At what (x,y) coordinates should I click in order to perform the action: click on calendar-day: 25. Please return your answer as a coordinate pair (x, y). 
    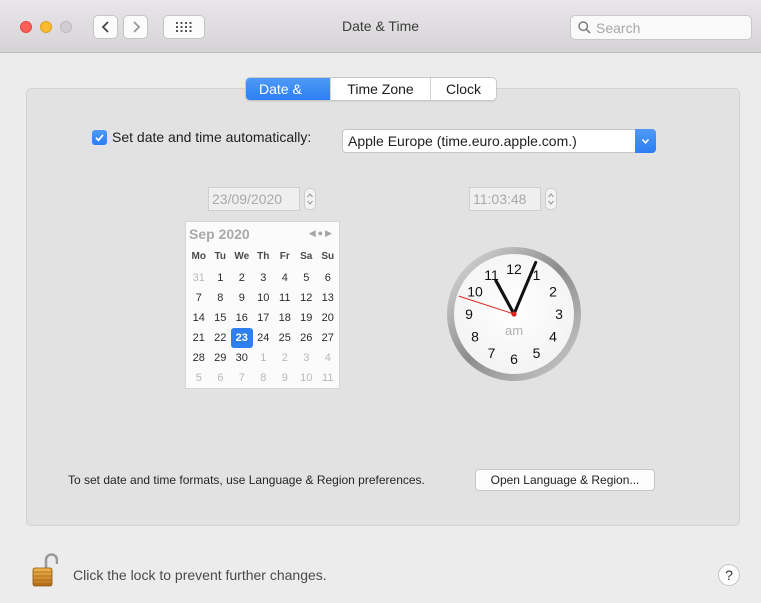
    Looking at the image, I should click on (285, 338).